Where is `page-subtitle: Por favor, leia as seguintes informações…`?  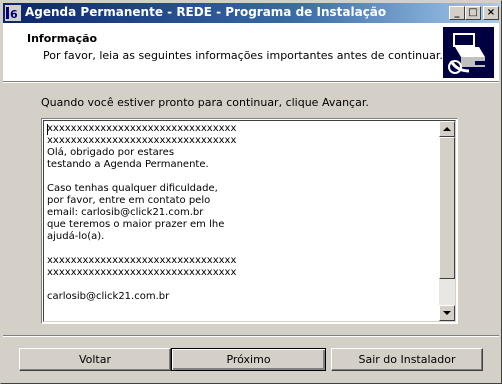
page-subtitle: Por favor, leia as seguintes informações… is located at coordinates (243, 55).